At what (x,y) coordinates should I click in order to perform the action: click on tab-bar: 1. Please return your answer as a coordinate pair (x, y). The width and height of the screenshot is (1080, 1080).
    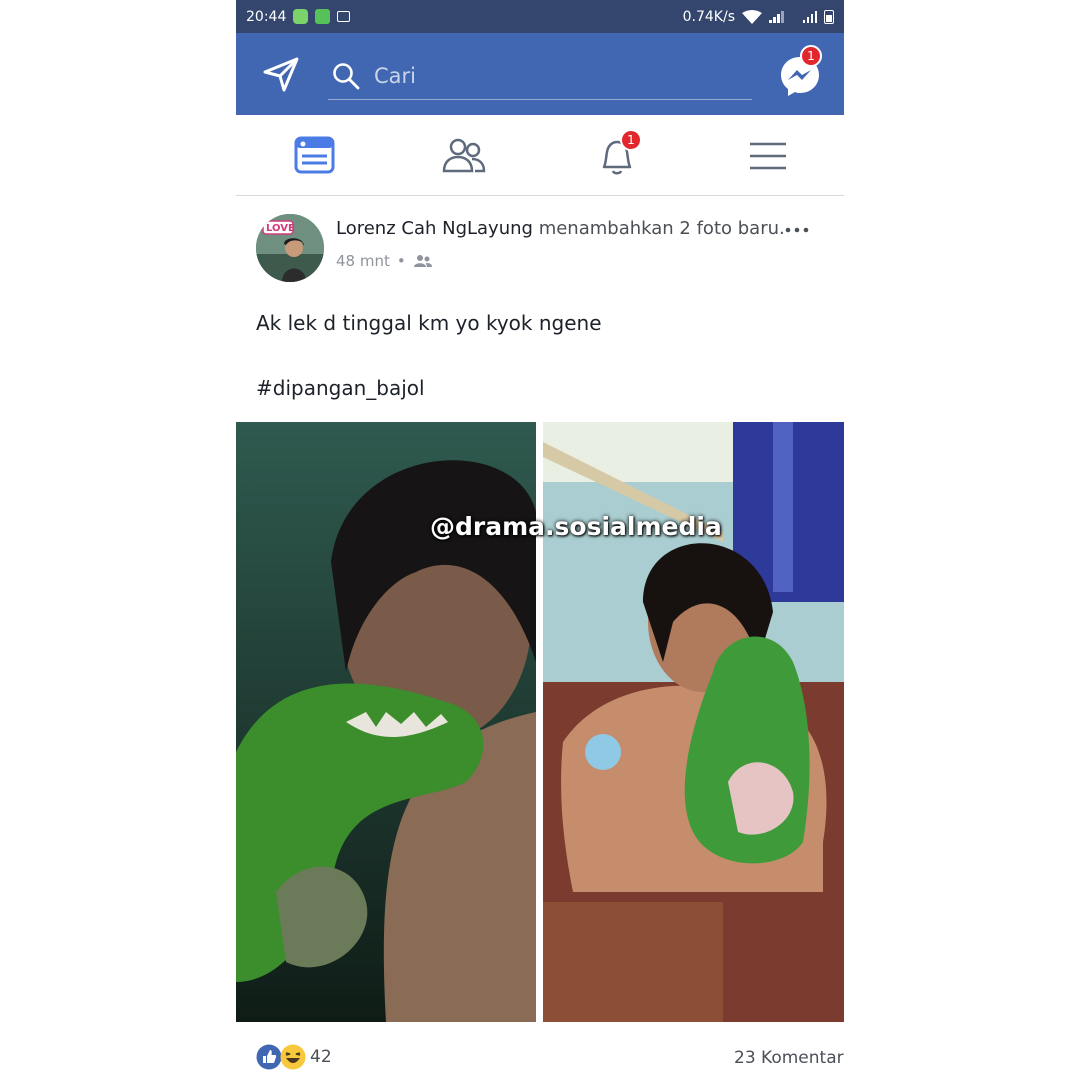
    Looking at the image, I should click on (540, 155).